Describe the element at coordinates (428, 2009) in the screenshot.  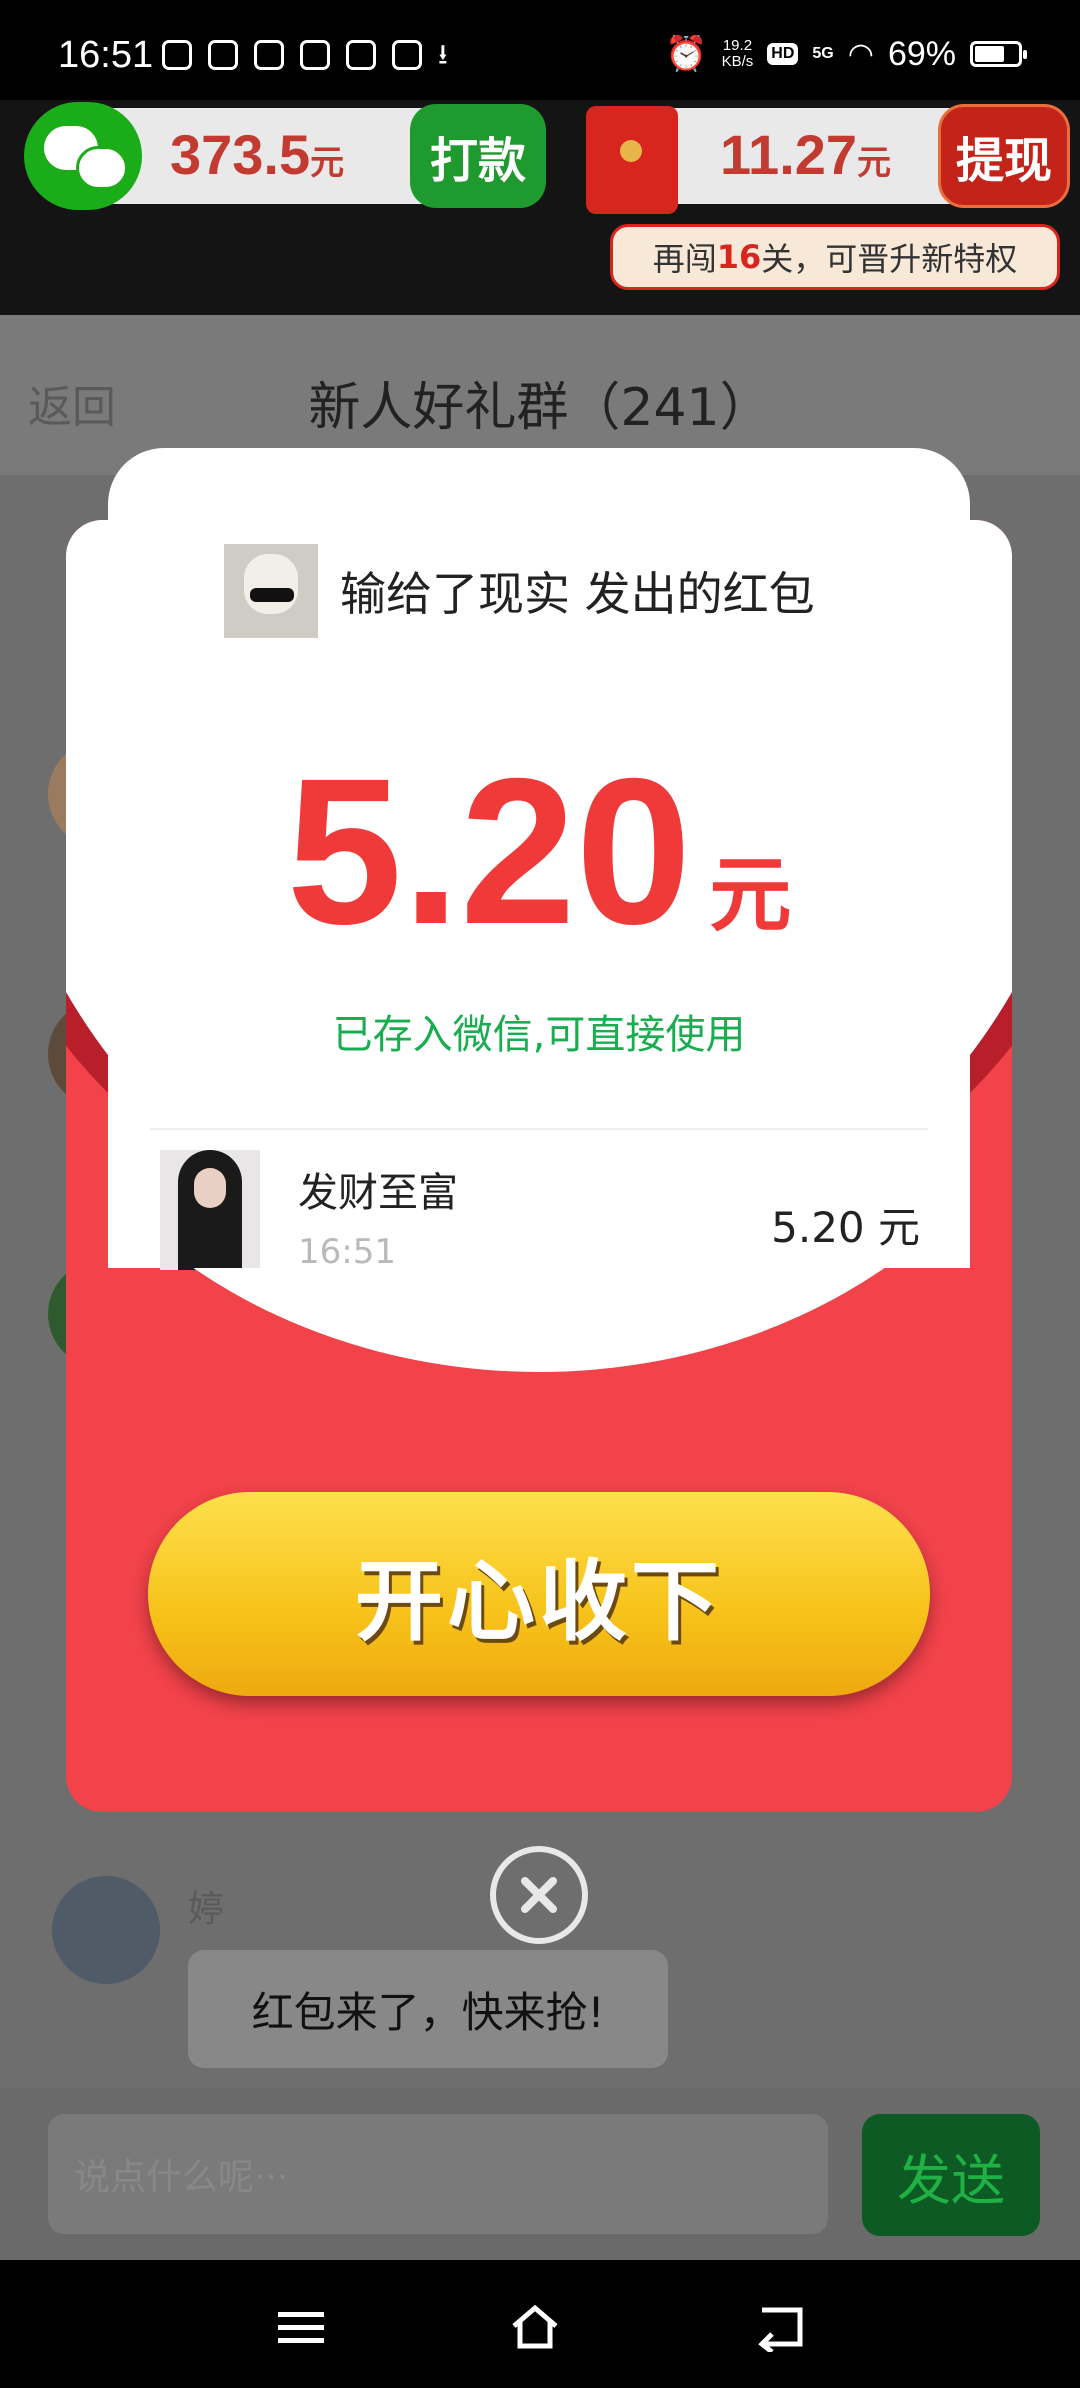
I see `message-bubble: 红包来了，快来抢!` at that location.